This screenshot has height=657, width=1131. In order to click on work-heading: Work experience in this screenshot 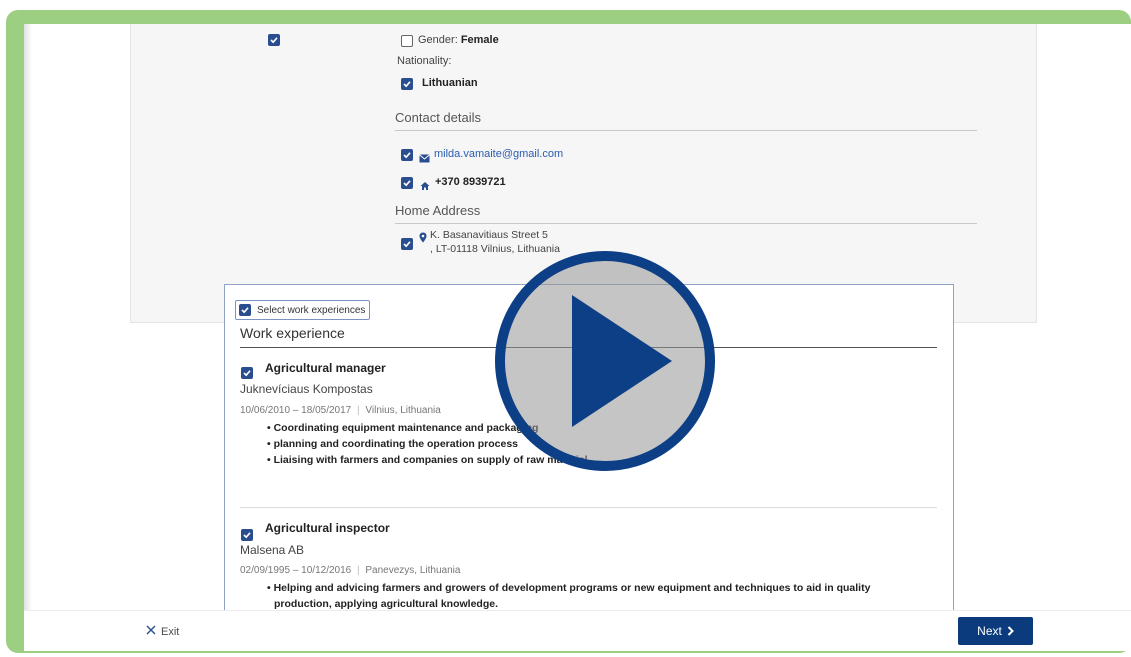, I will do `click(292, 333)`.